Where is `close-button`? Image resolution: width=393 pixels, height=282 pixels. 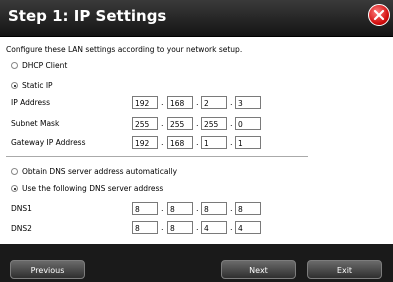
close-button is located at coordinates (379, 15).